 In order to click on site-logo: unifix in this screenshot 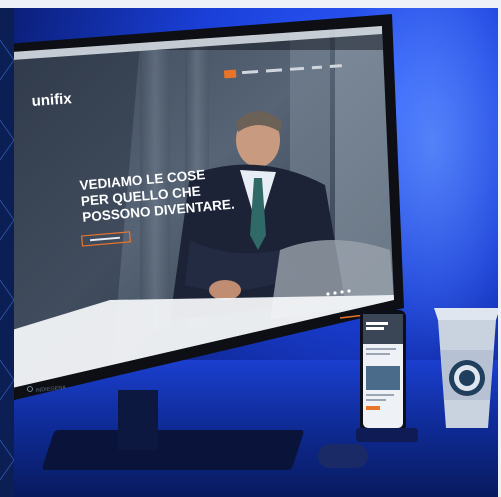, I will do `click(52, 100)`.